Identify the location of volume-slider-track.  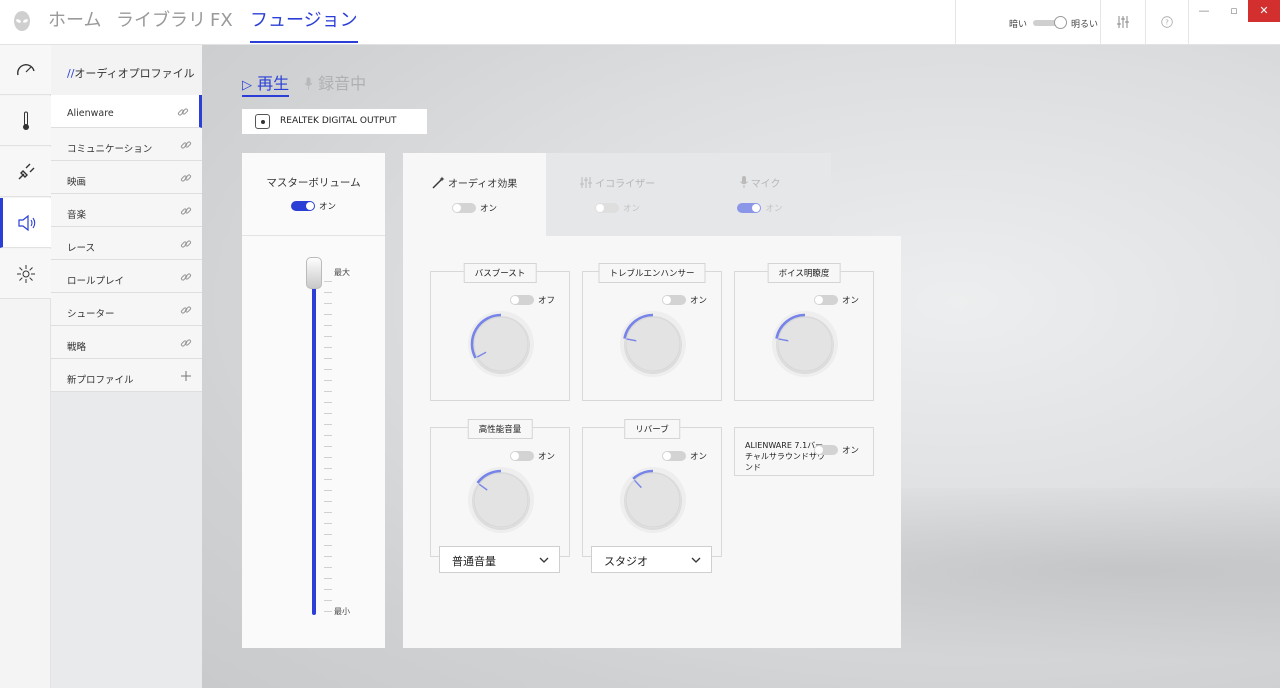
(314, 444).